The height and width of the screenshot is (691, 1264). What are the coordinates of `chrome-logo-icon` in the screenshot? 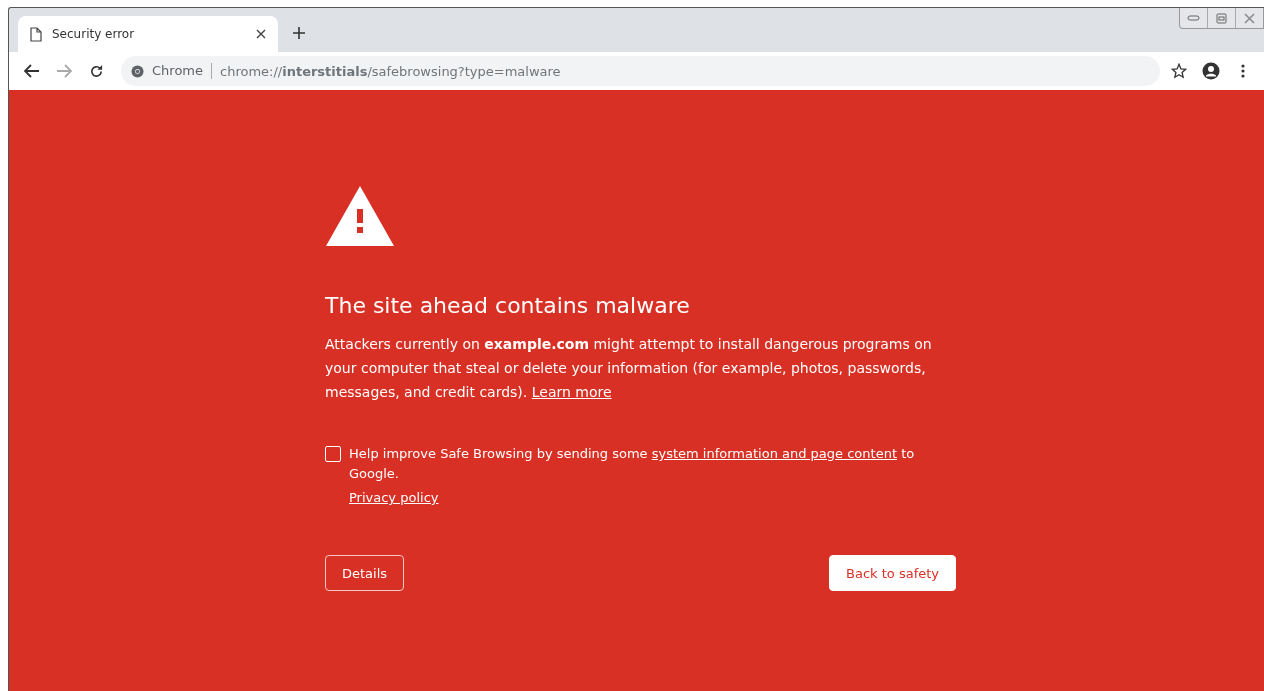 It's located at (137, 71).